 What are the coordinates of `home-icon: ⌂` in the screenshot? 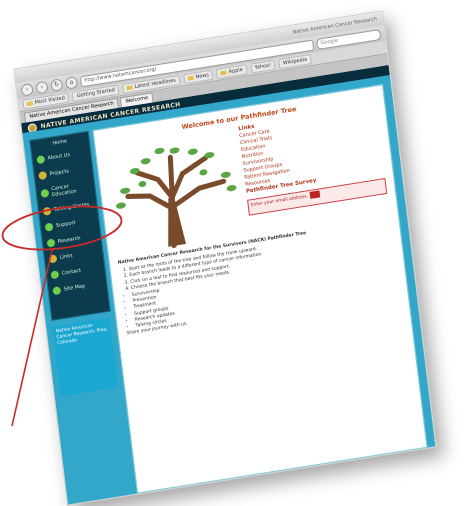 It's located at (71, 82).